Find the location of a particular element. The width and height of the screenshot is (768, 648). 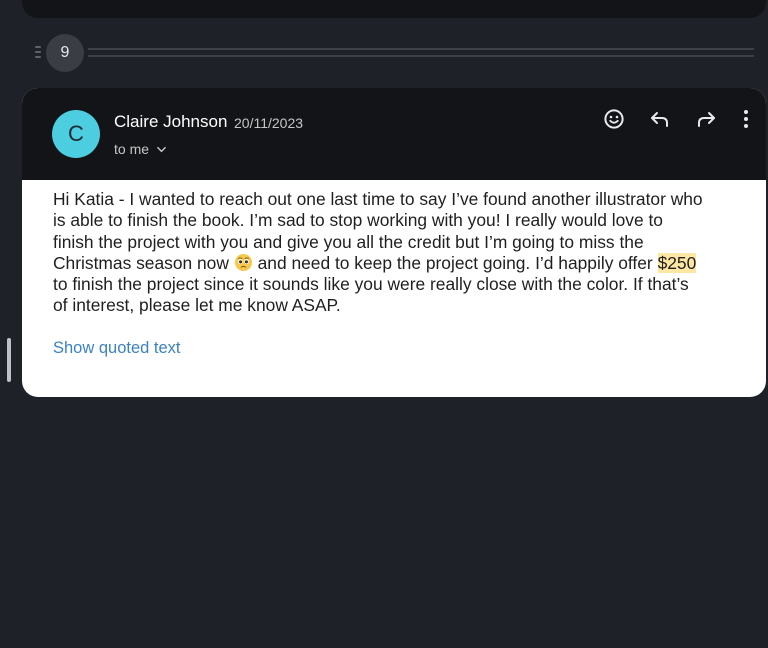

avatar: C is located at coordinates (76, 134).